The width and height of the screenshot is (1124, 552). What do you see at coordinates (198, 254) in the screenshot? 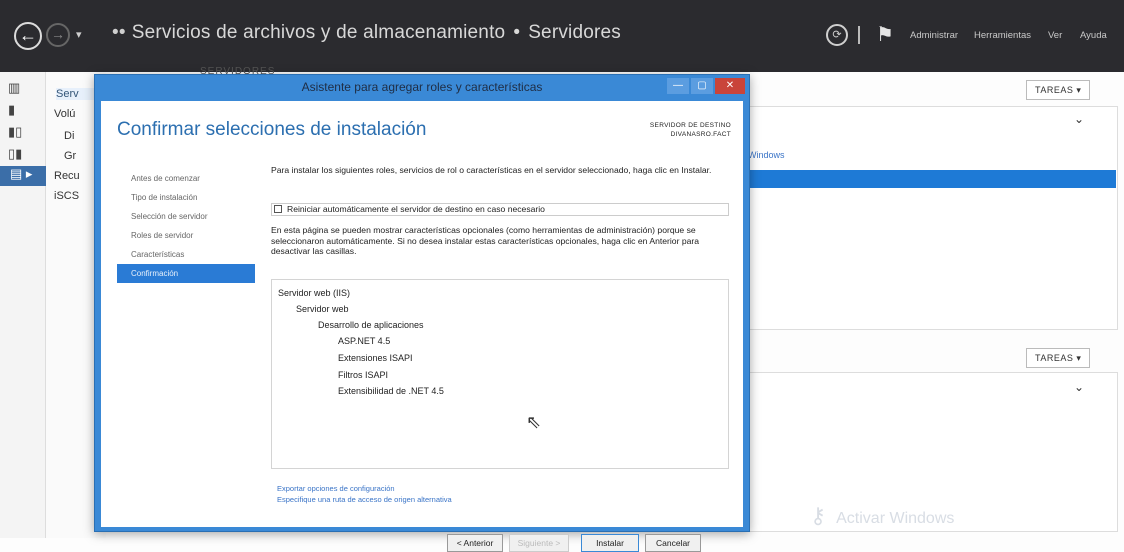
I see `step-features: Características` at bounding box center [198, 254].